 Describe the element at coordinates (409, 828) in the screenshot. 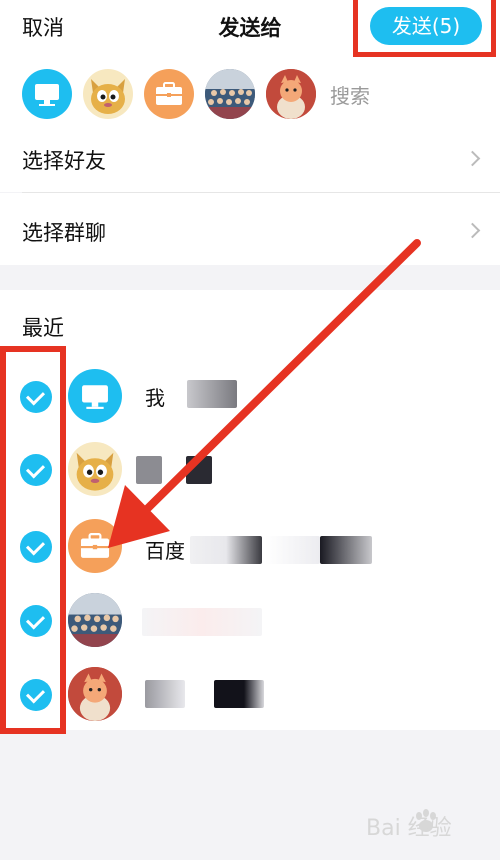

I see `watermark-text: Bai 经验` at that location.